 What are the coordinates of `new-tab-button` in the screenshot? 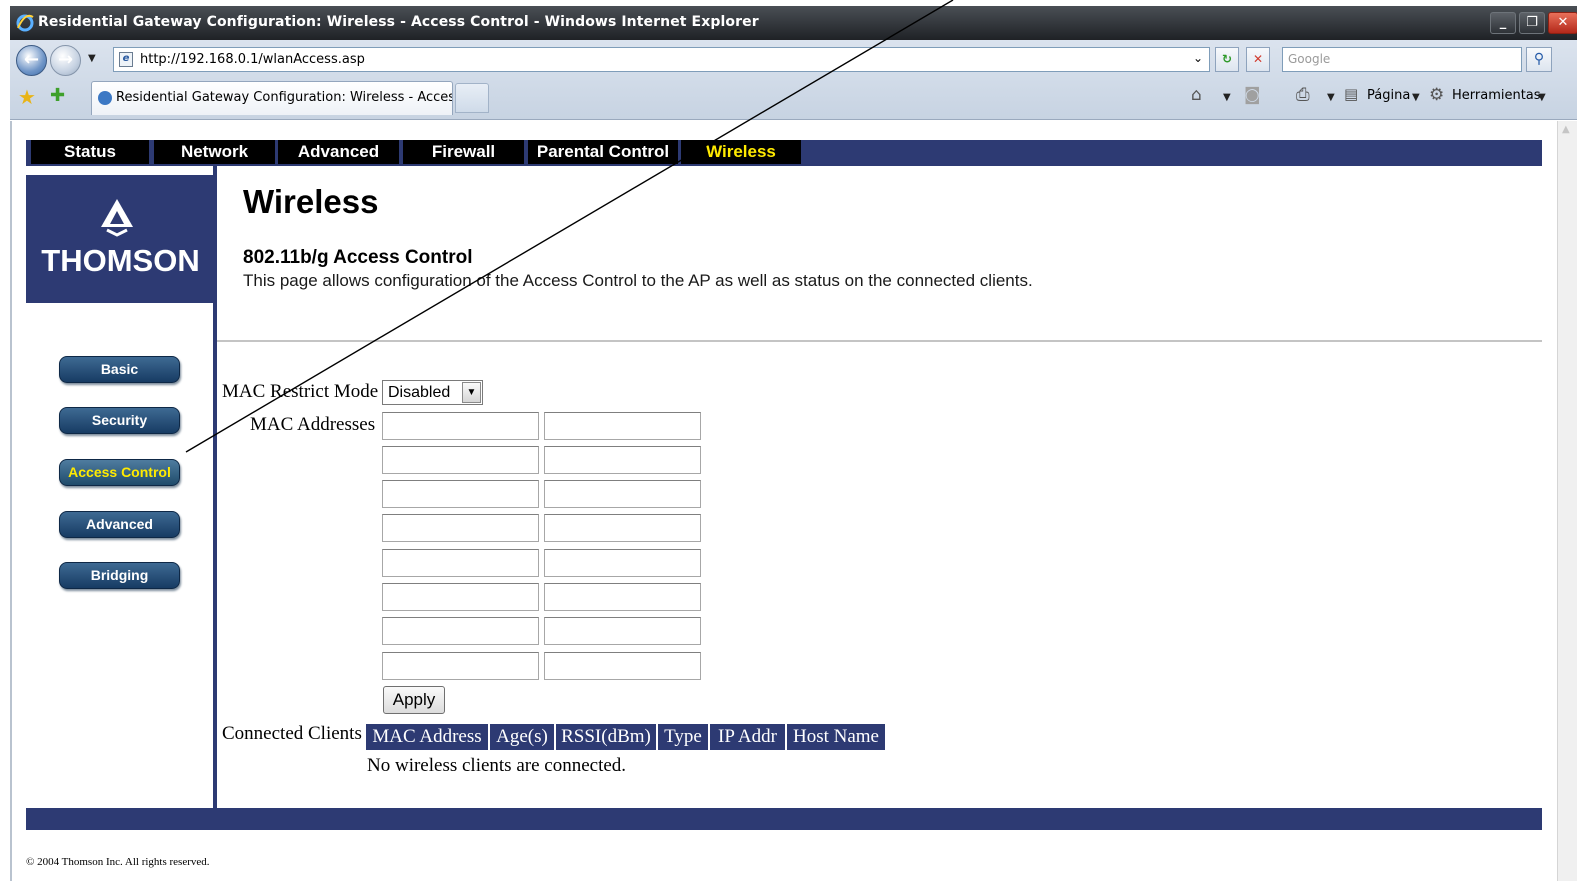 It's located at (472, 98).